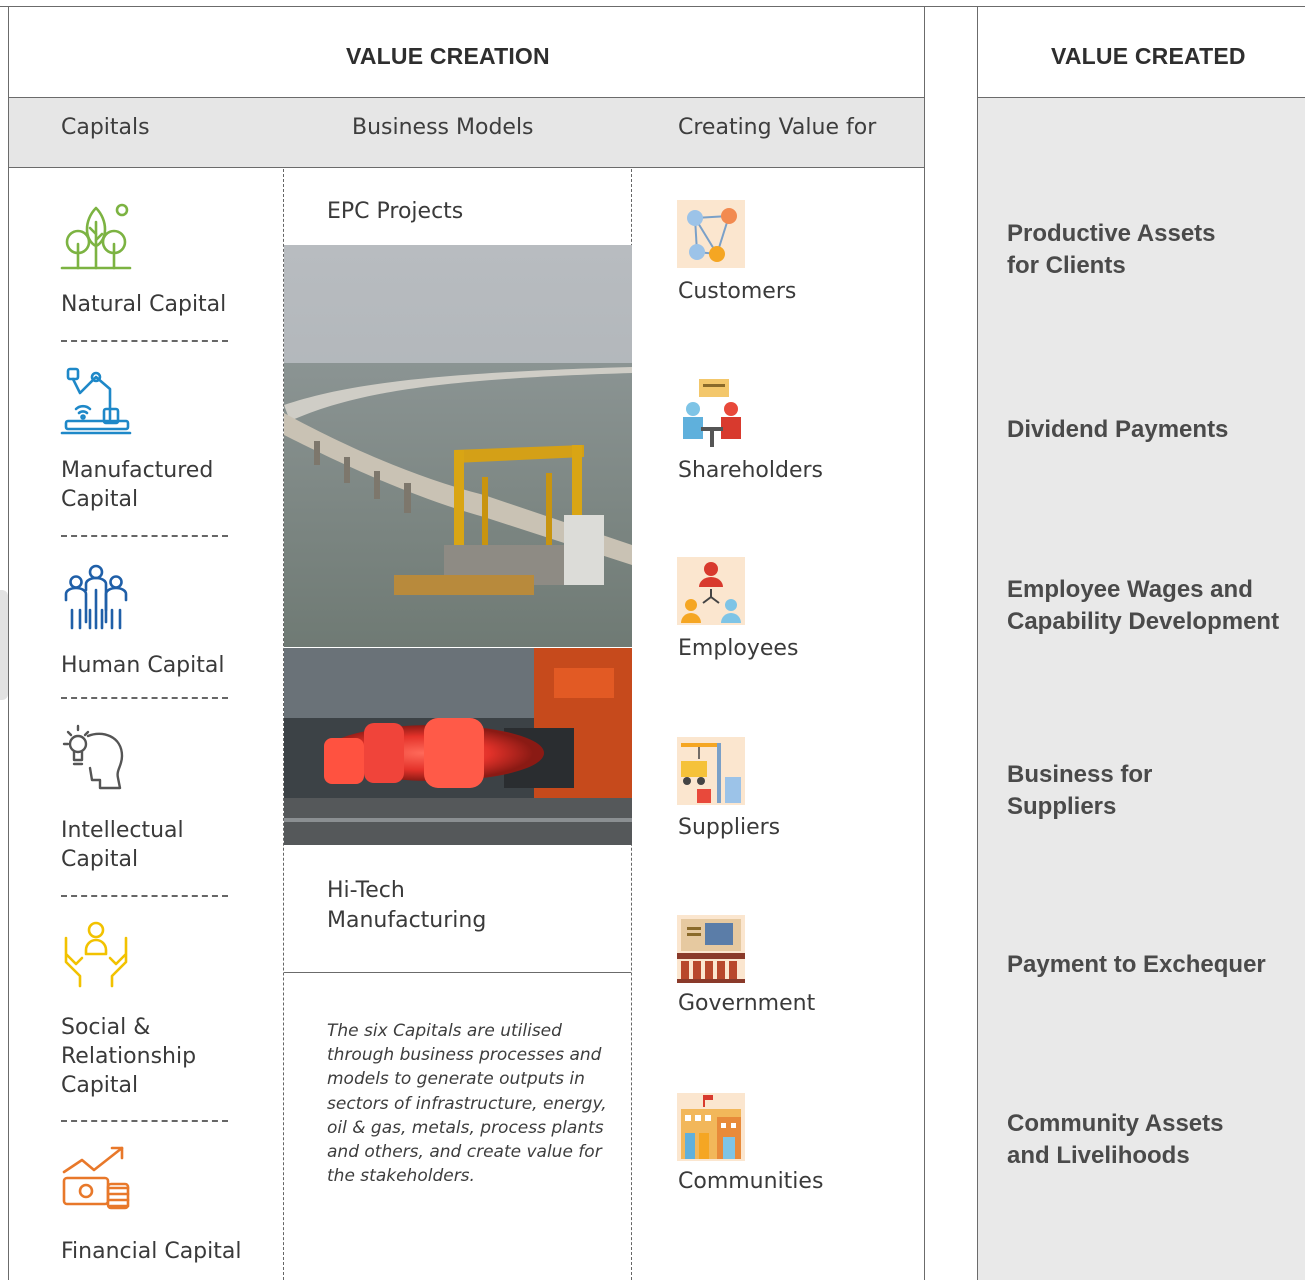 Image resolution: width=1305 pixels, height=1280 pixels. I want to click on capital-label-manufactured: Manufactured Capital, so click(137, 485).